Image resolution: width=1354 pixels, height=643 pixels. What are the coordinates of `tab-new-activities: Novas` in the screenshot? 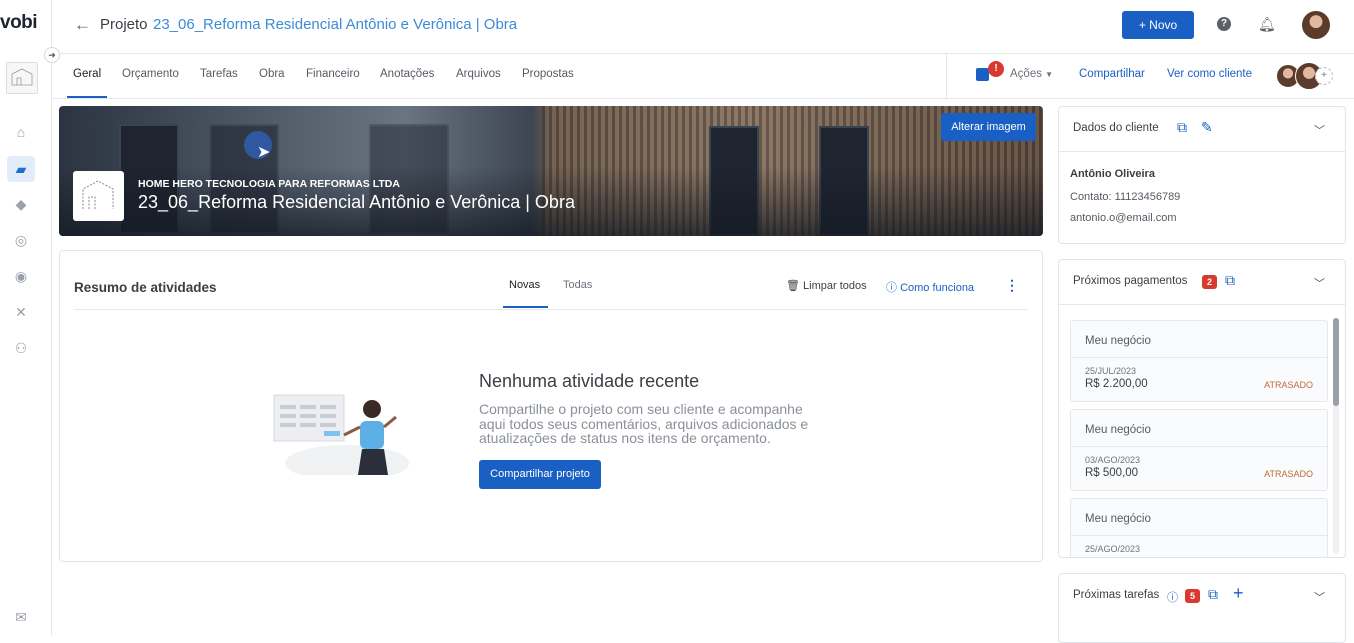 It's located at (524, 285).